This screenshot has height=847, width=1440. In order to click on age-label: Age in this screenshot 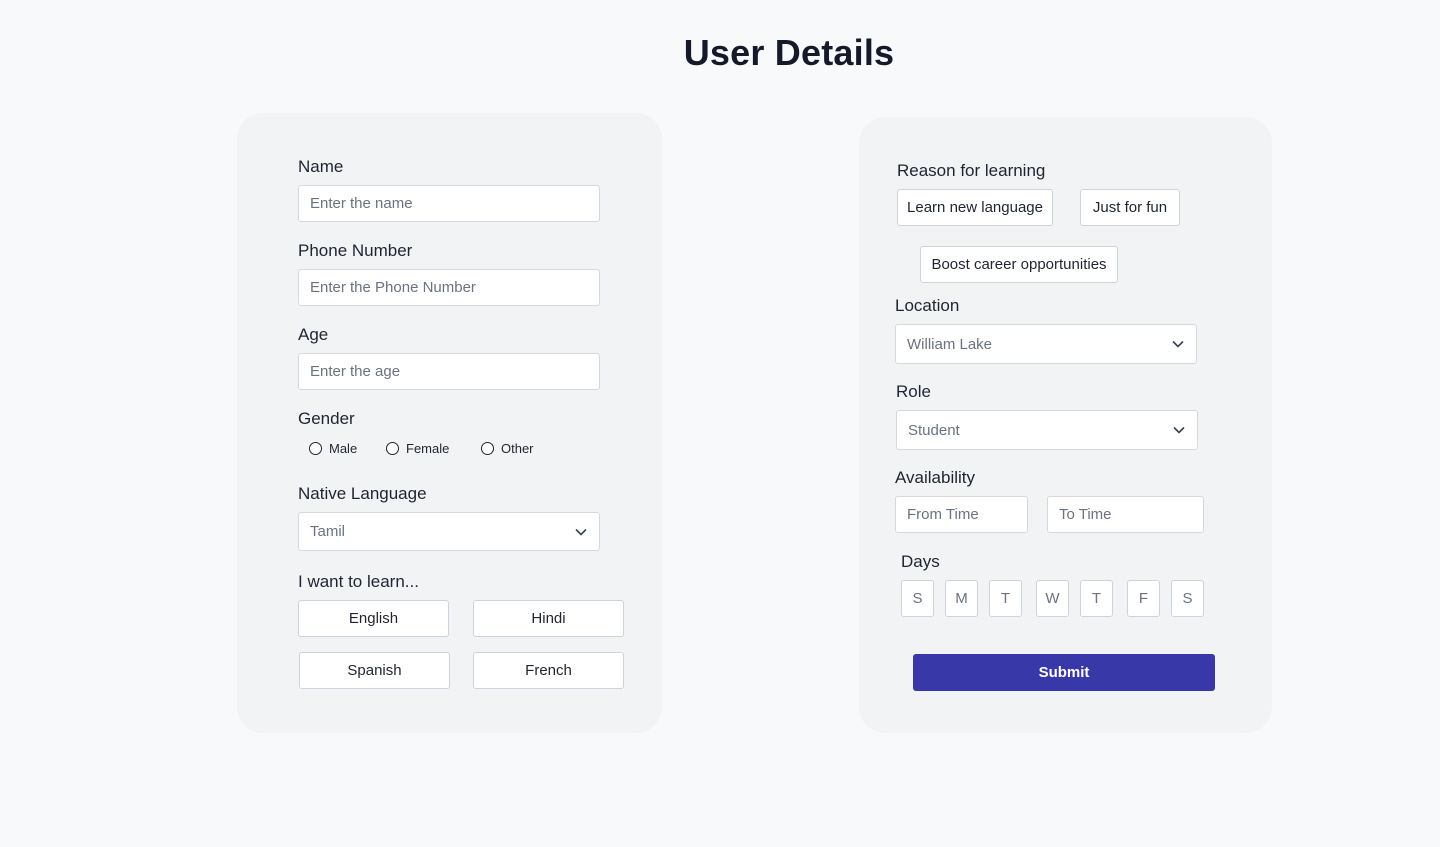, I will do `click(313, 334)`.